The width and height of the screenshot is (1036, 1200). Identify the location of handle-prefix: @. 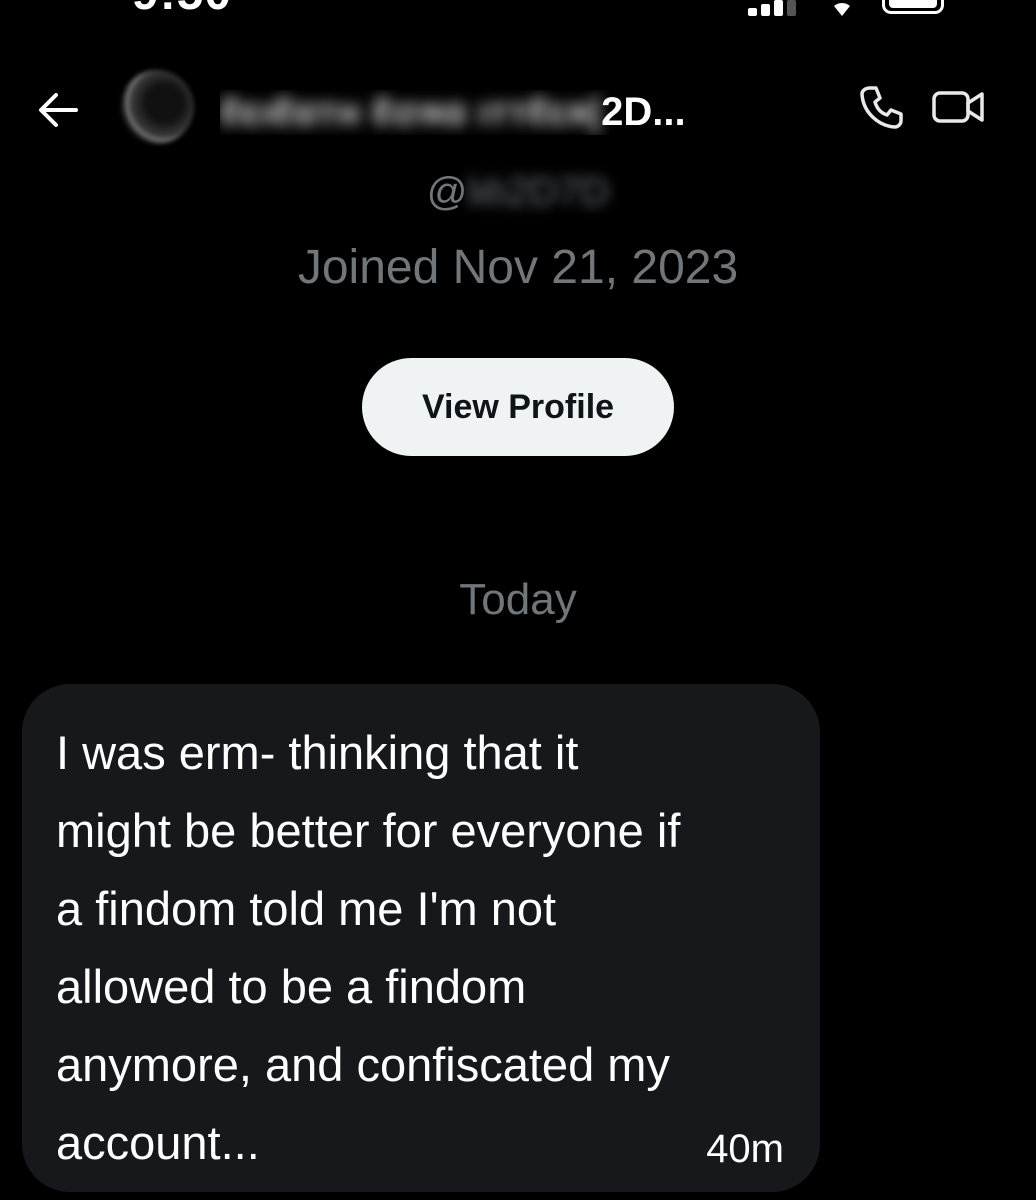
(447, 192).